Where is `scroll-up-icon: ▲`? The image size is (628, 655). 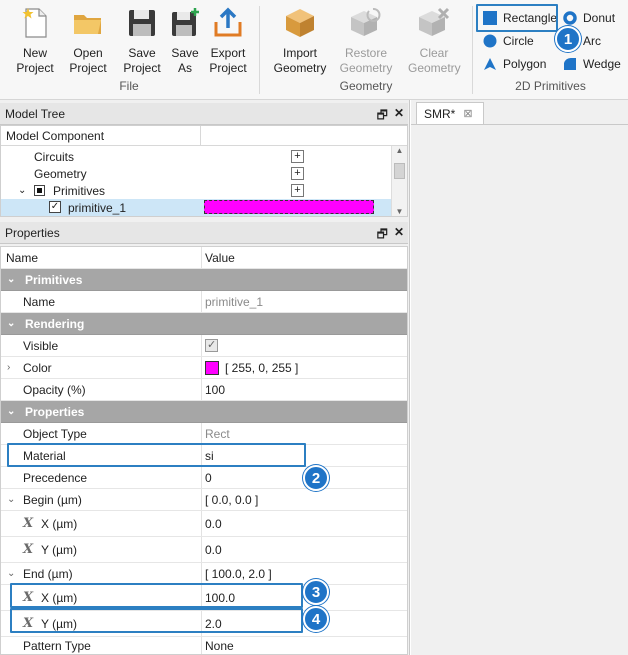
scroll-up-icon: ▲ is located at coordinates (399, 150).